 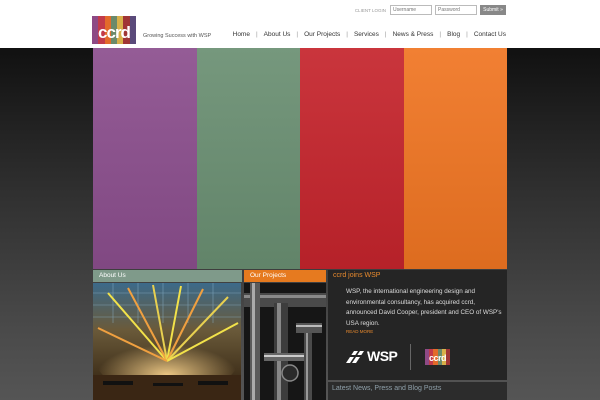 I want to click on logo-text: ccrd, so click(x=114, y=32).